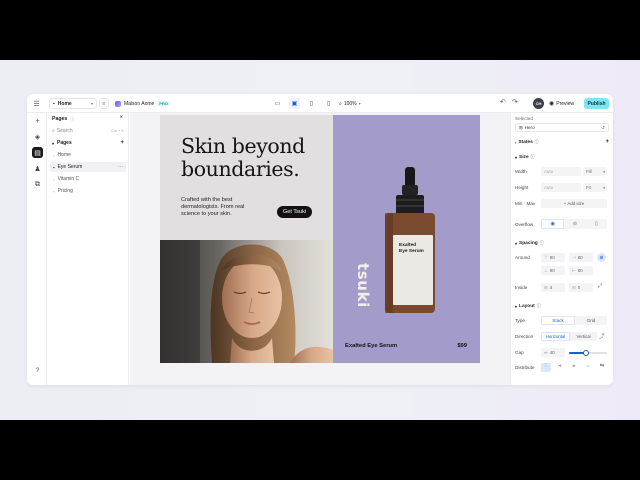 The width and height of the screenshot is (640, 480). I want to click on tablet-view-button: ▯, so click(311, 103).